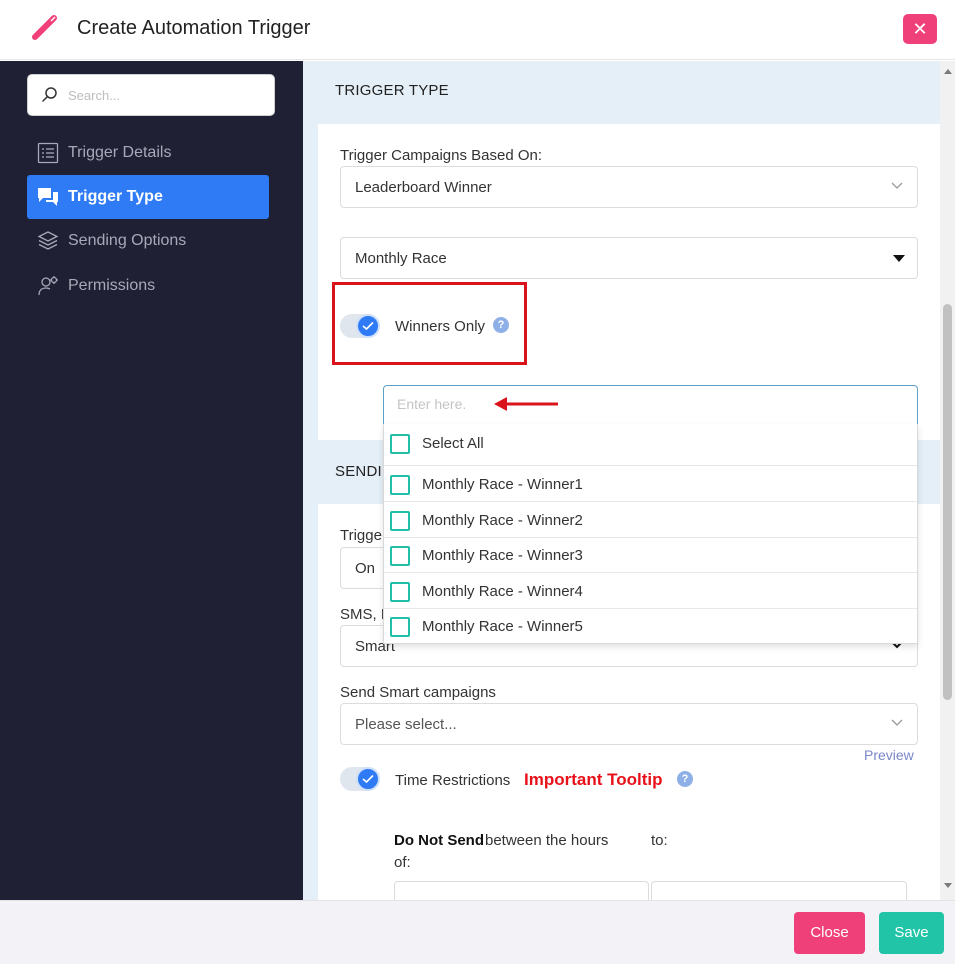  What do you see at coordinates (49, 94) in the screenshot?
I see `search-icon` at bounding box center [49, 94].